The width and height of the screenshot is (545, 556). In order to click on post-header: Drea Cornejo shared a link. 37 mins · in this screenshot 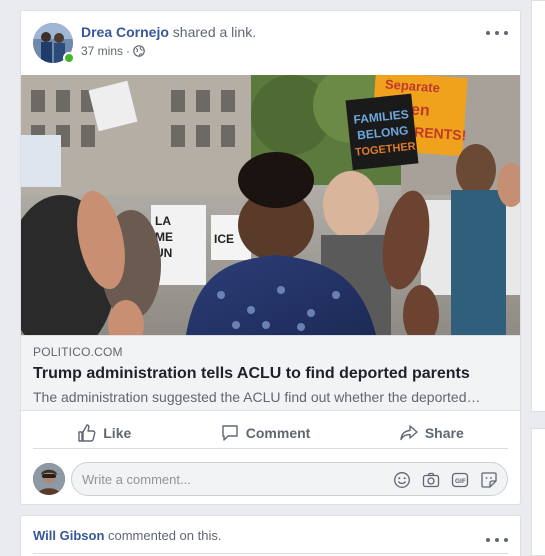, I will do `click(270, 44)`.